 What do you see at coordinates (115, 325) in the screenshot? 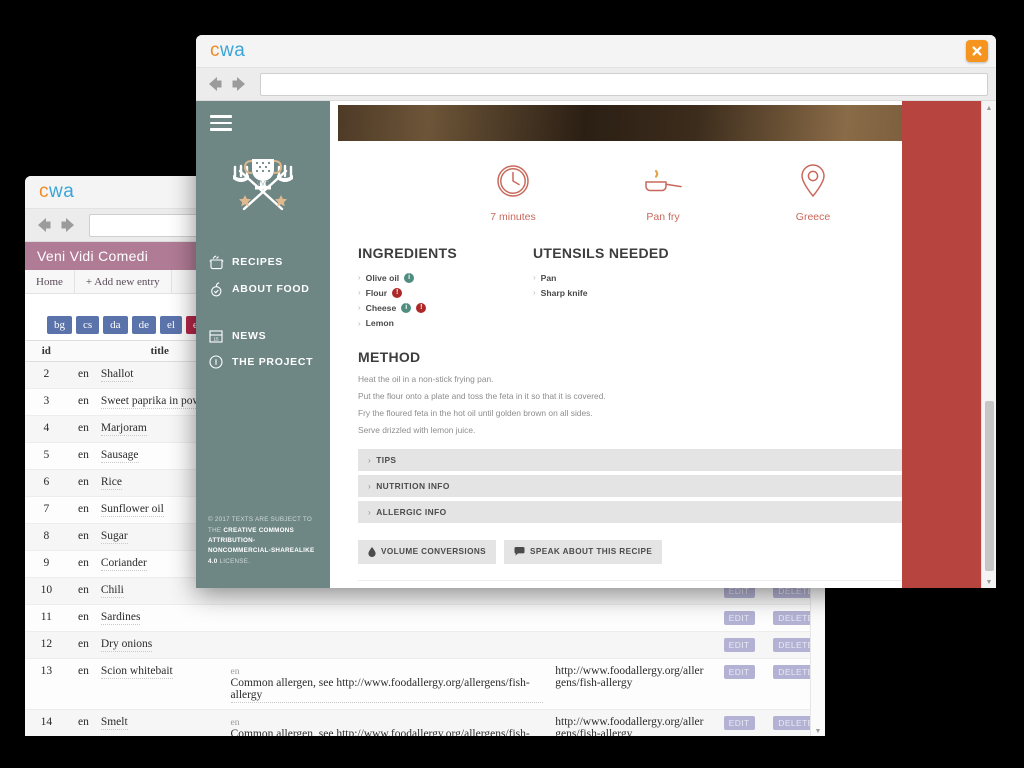
I see `language-chip-da: da` at bounding box center [115, 325].